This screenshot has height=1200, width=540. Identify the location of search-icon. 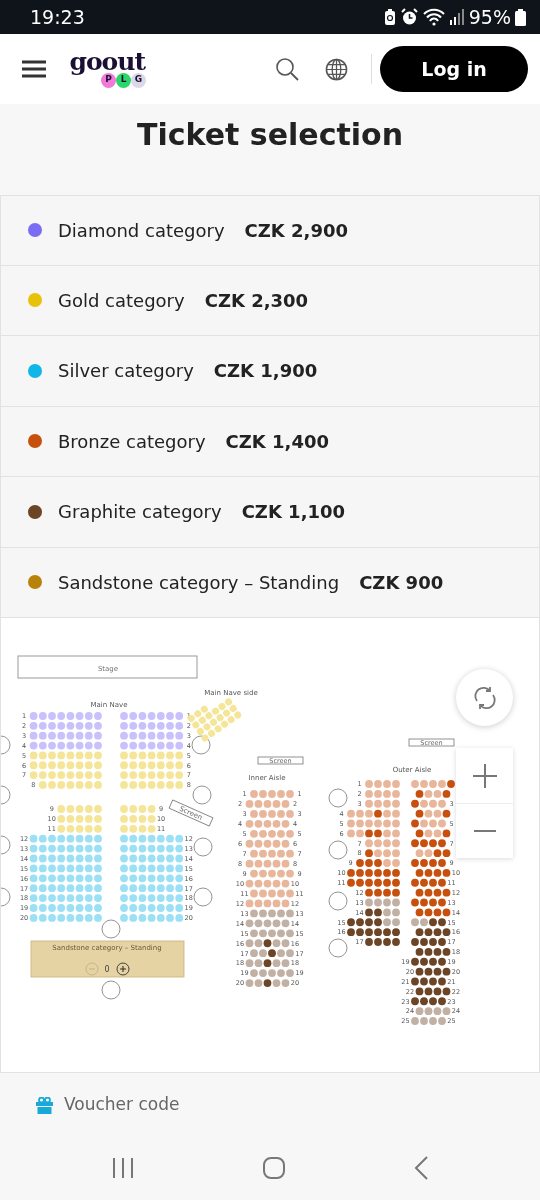
(287, 69).